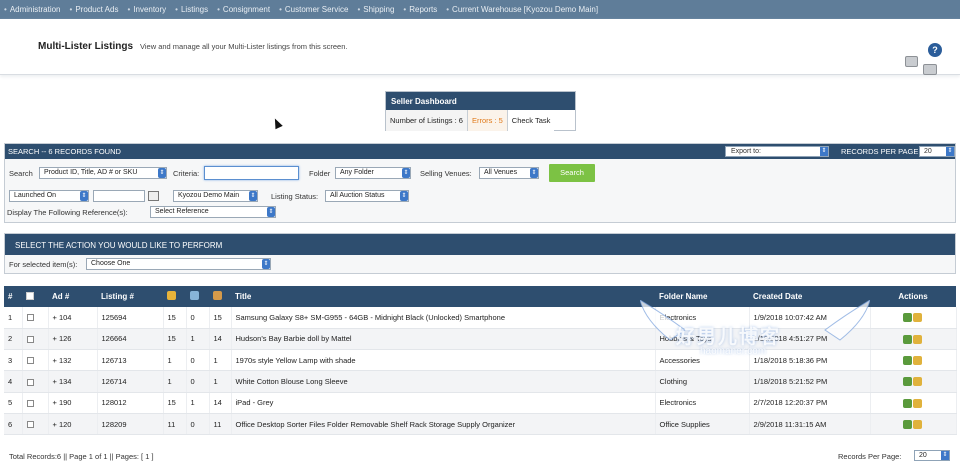 This screenshot has width=960, height=463. I want to click on reference-select: Select Reference ⇕, so click(213, 212).